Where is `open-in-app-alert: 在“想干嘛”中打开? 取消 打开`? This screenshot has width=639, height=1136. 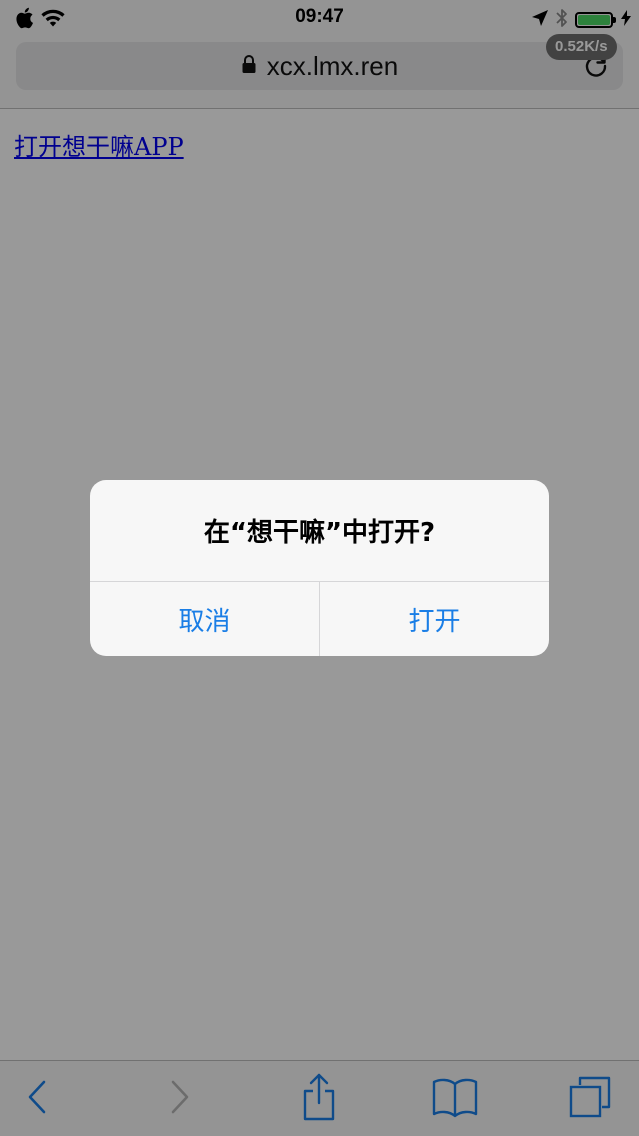
open-in-app-alert: 在“想干嘛”中打开? 取消 打开 is located at coordinates (319, 568).